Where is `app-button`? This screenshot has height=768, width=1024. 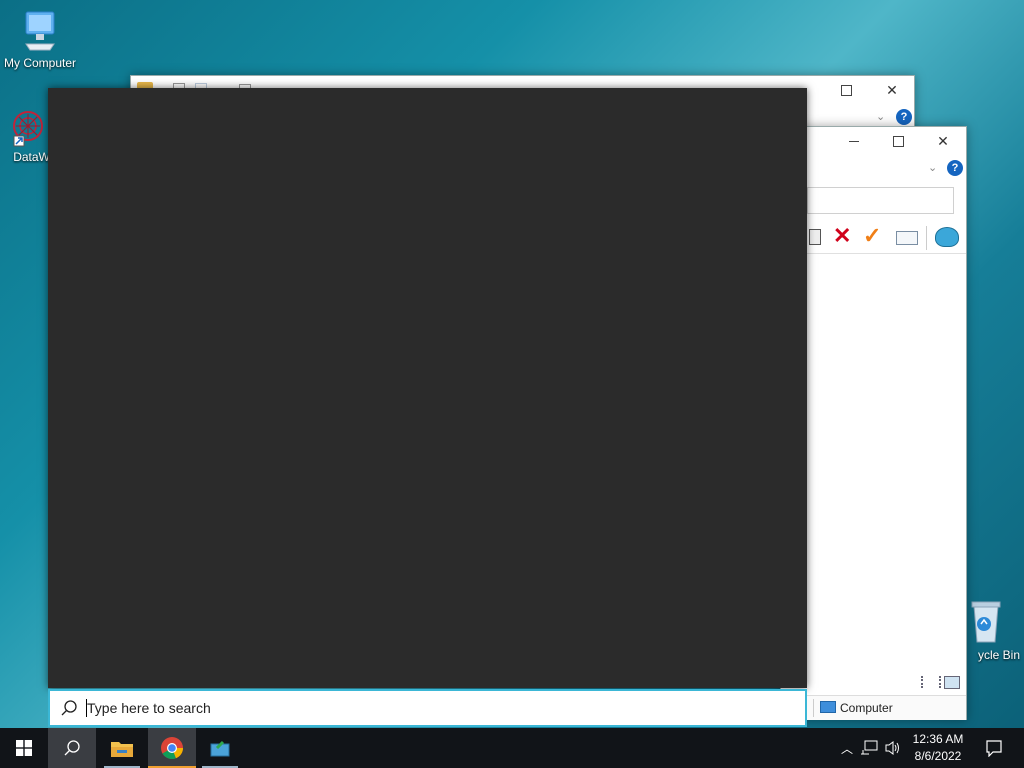
app-button is located at coordinates (220, 748).